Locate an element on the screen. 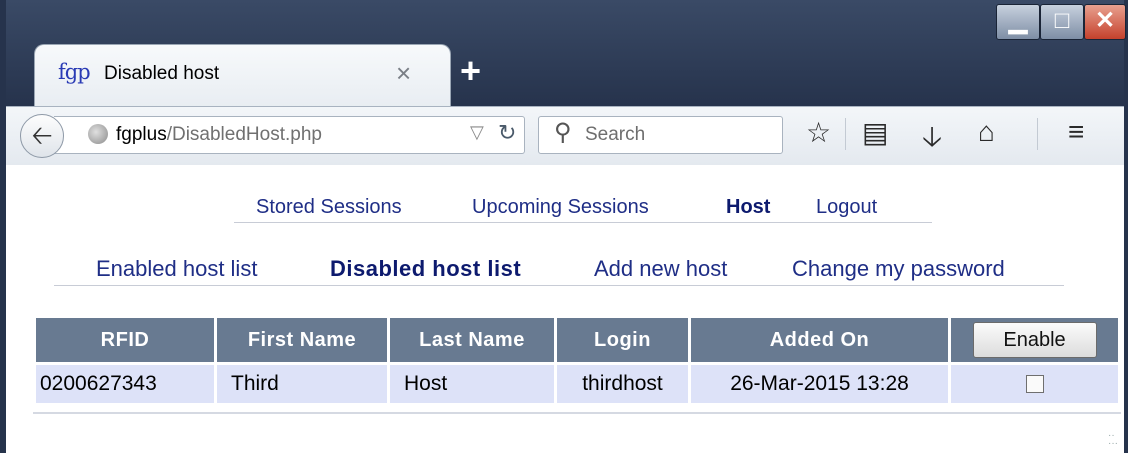 The width and height of the screenshot is (1132, 453). topnav-divider is located at coordinates (583, 222).